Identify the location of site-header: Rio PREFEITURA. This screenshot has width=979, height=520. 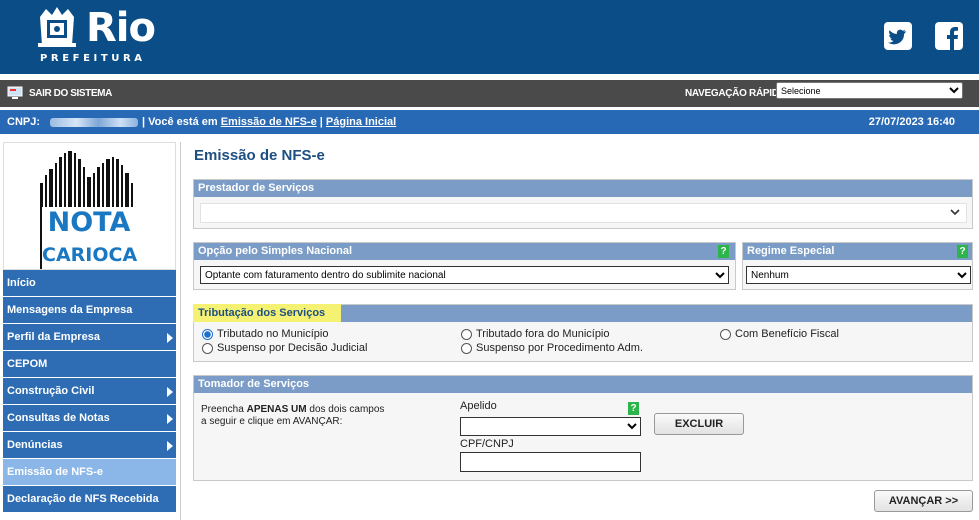
(489, 37).